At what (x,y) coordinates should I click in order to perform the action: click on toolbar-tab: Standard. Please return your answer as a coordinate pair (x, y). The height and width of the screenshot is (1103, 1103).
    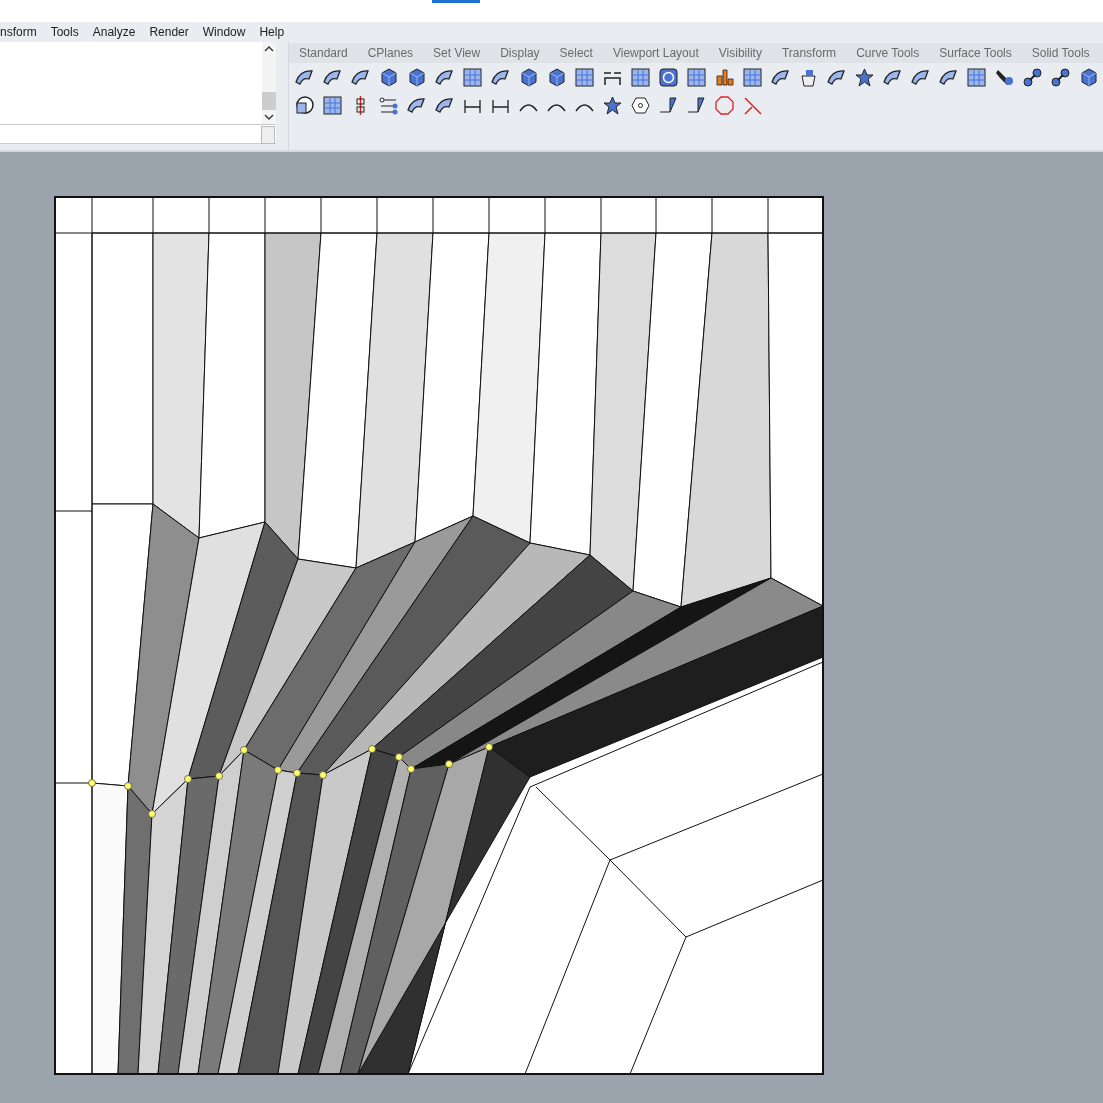
    Looking at the image, I should click on (323, 53).